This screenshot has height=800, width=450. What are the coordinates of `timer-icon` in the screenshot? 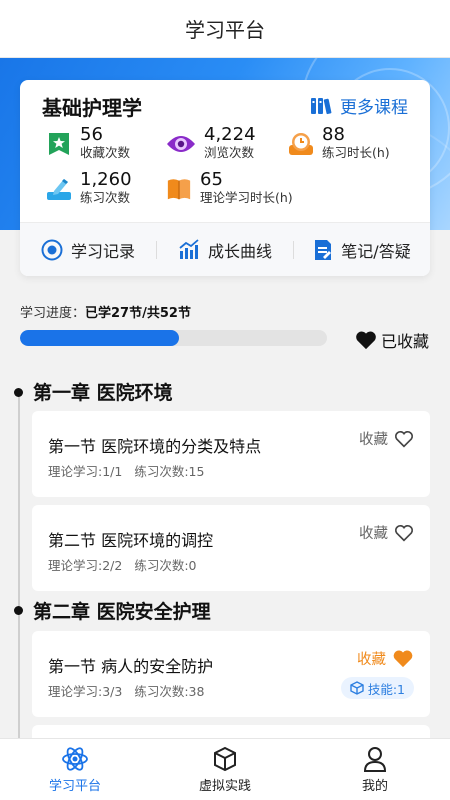 It's located at (301, 144).